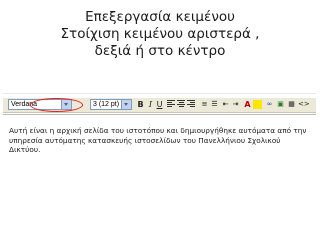  Describe the element at coordinates (160, 17) in the screenshot. I see `slide-title-line-1: Επεξεργασία κειμένου` at that location.